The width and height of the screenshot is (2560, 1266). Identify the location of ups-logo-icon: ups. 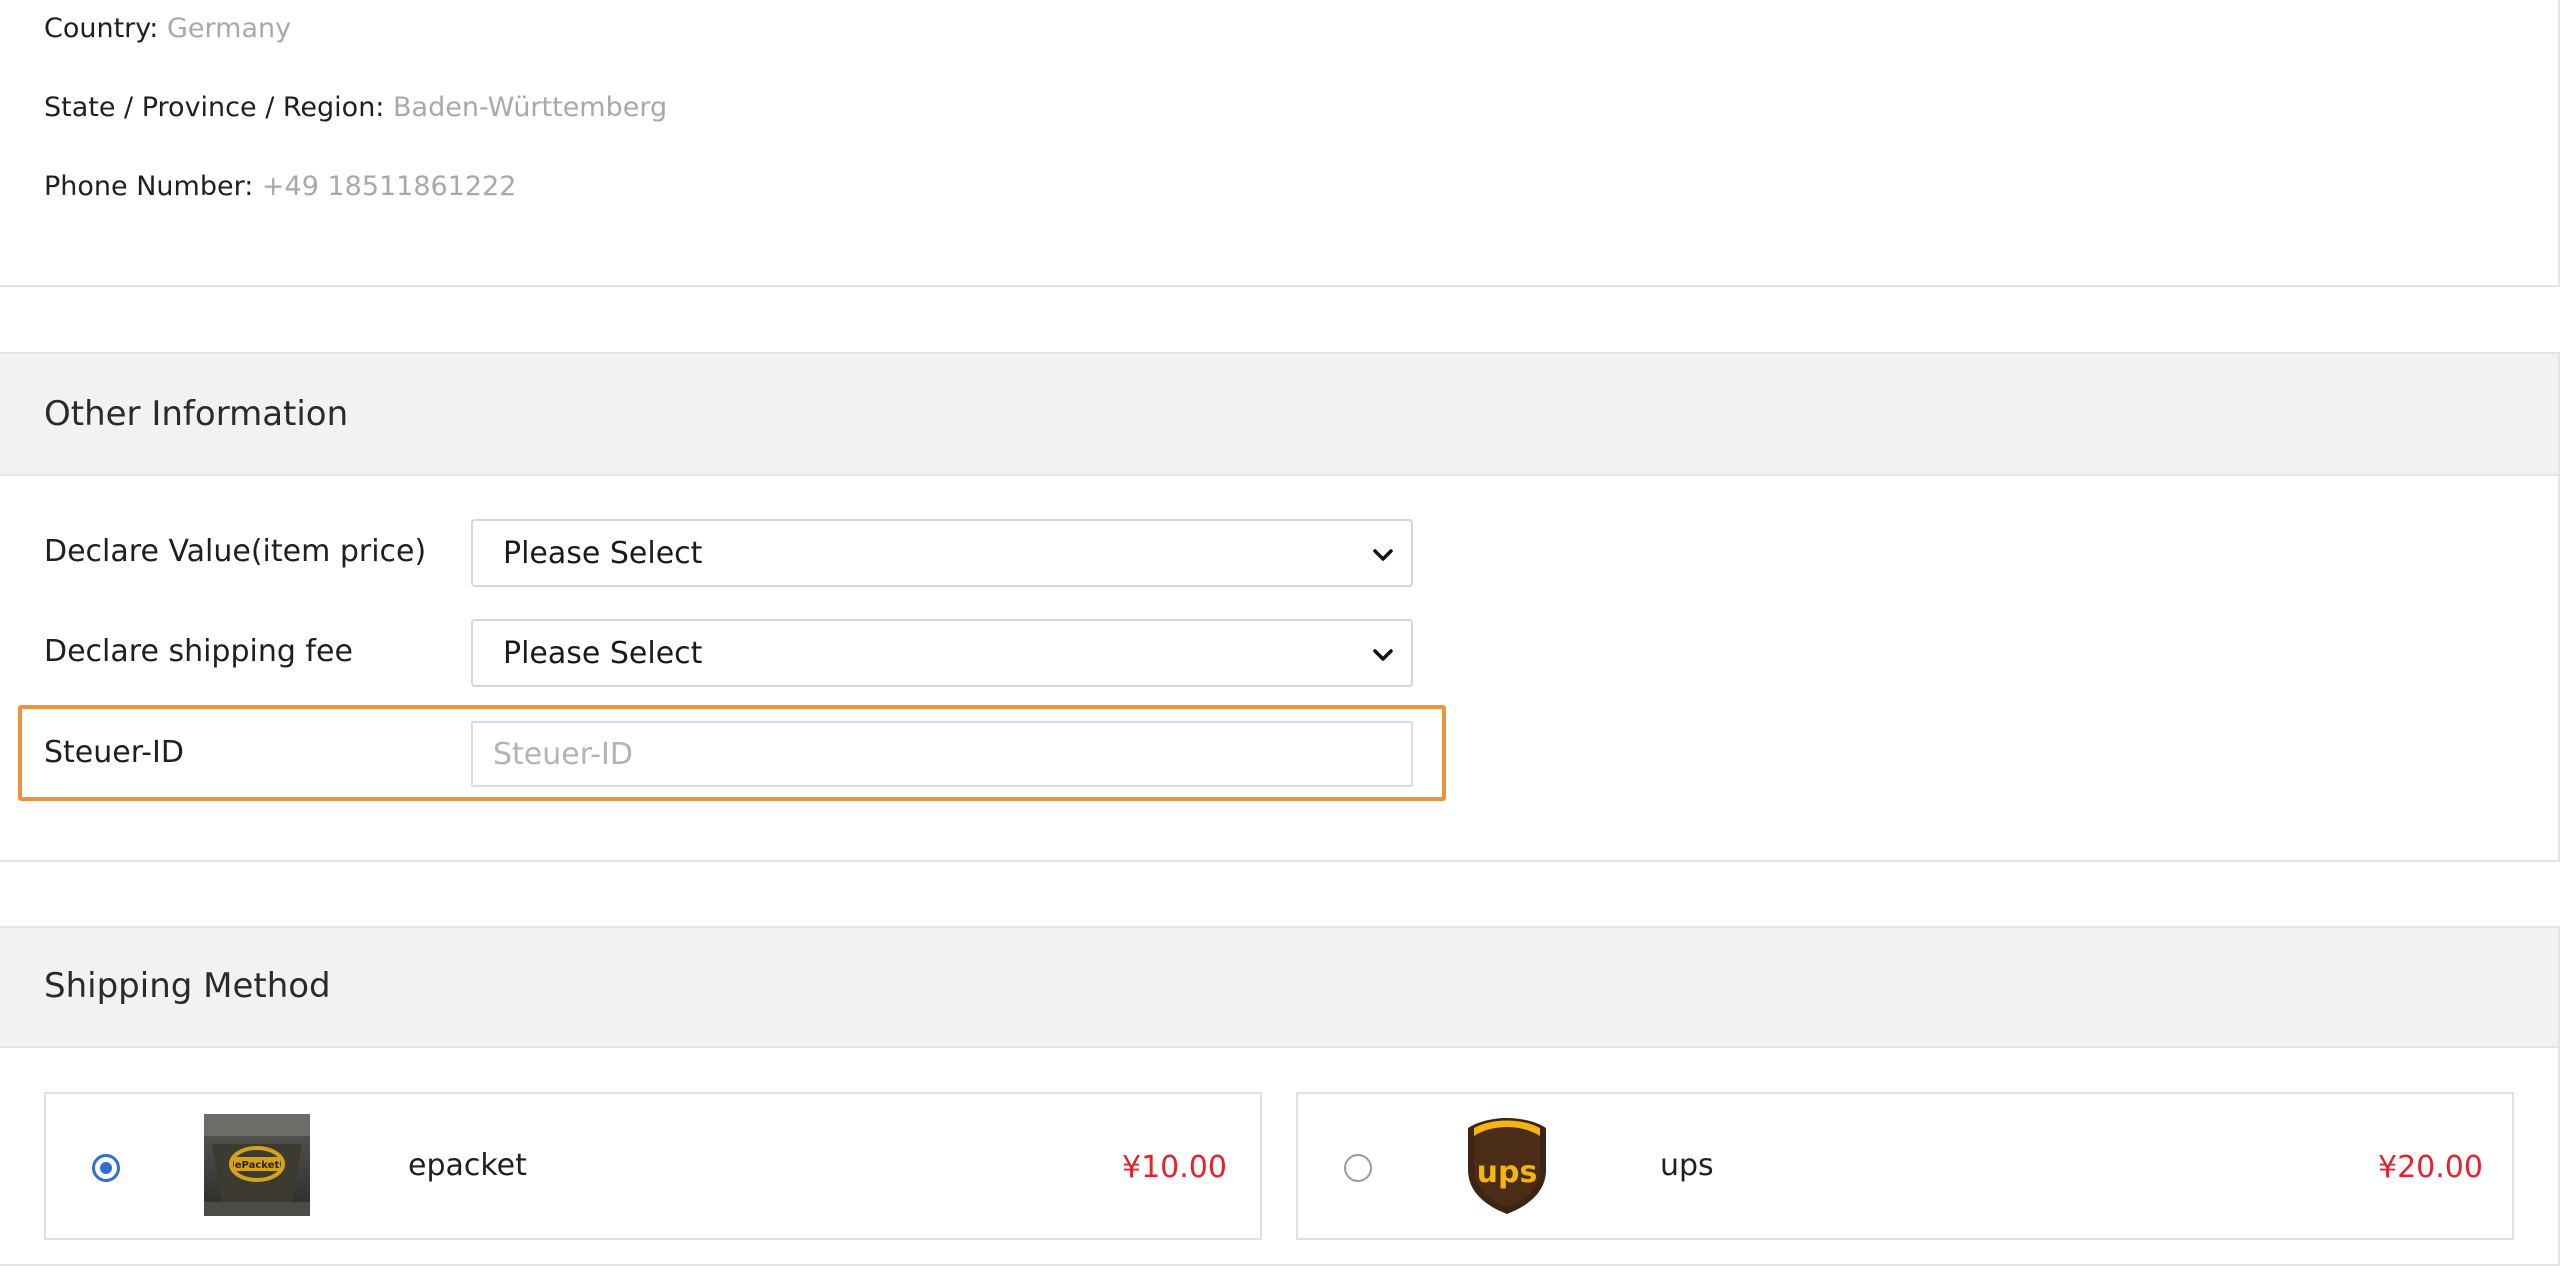
(1507, 1166).